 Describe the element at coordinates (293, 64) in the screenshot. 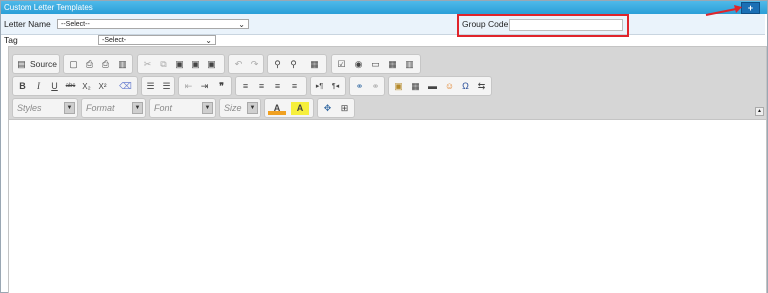

I see `replace-icon: ⚲` at that location.